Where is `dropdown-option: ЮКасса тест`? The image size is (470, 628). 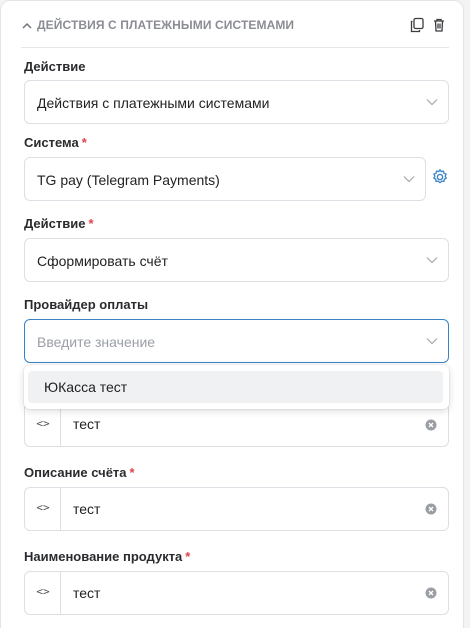
dropdown-option: ЮКасса тест is located at coordinates (235, 387).